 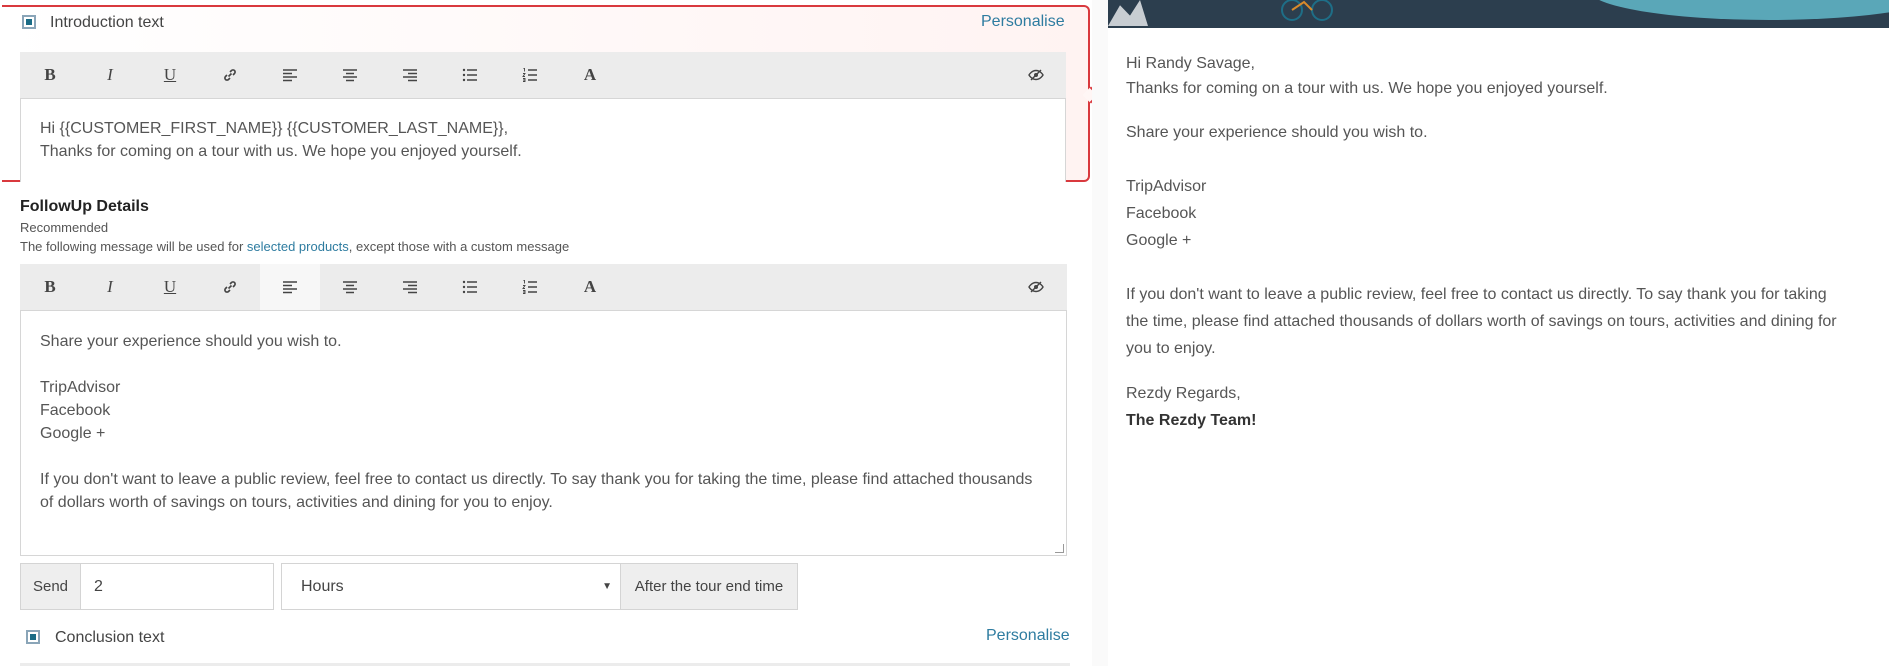 I want to click on hero-wave, so click(x=1739, y=10).